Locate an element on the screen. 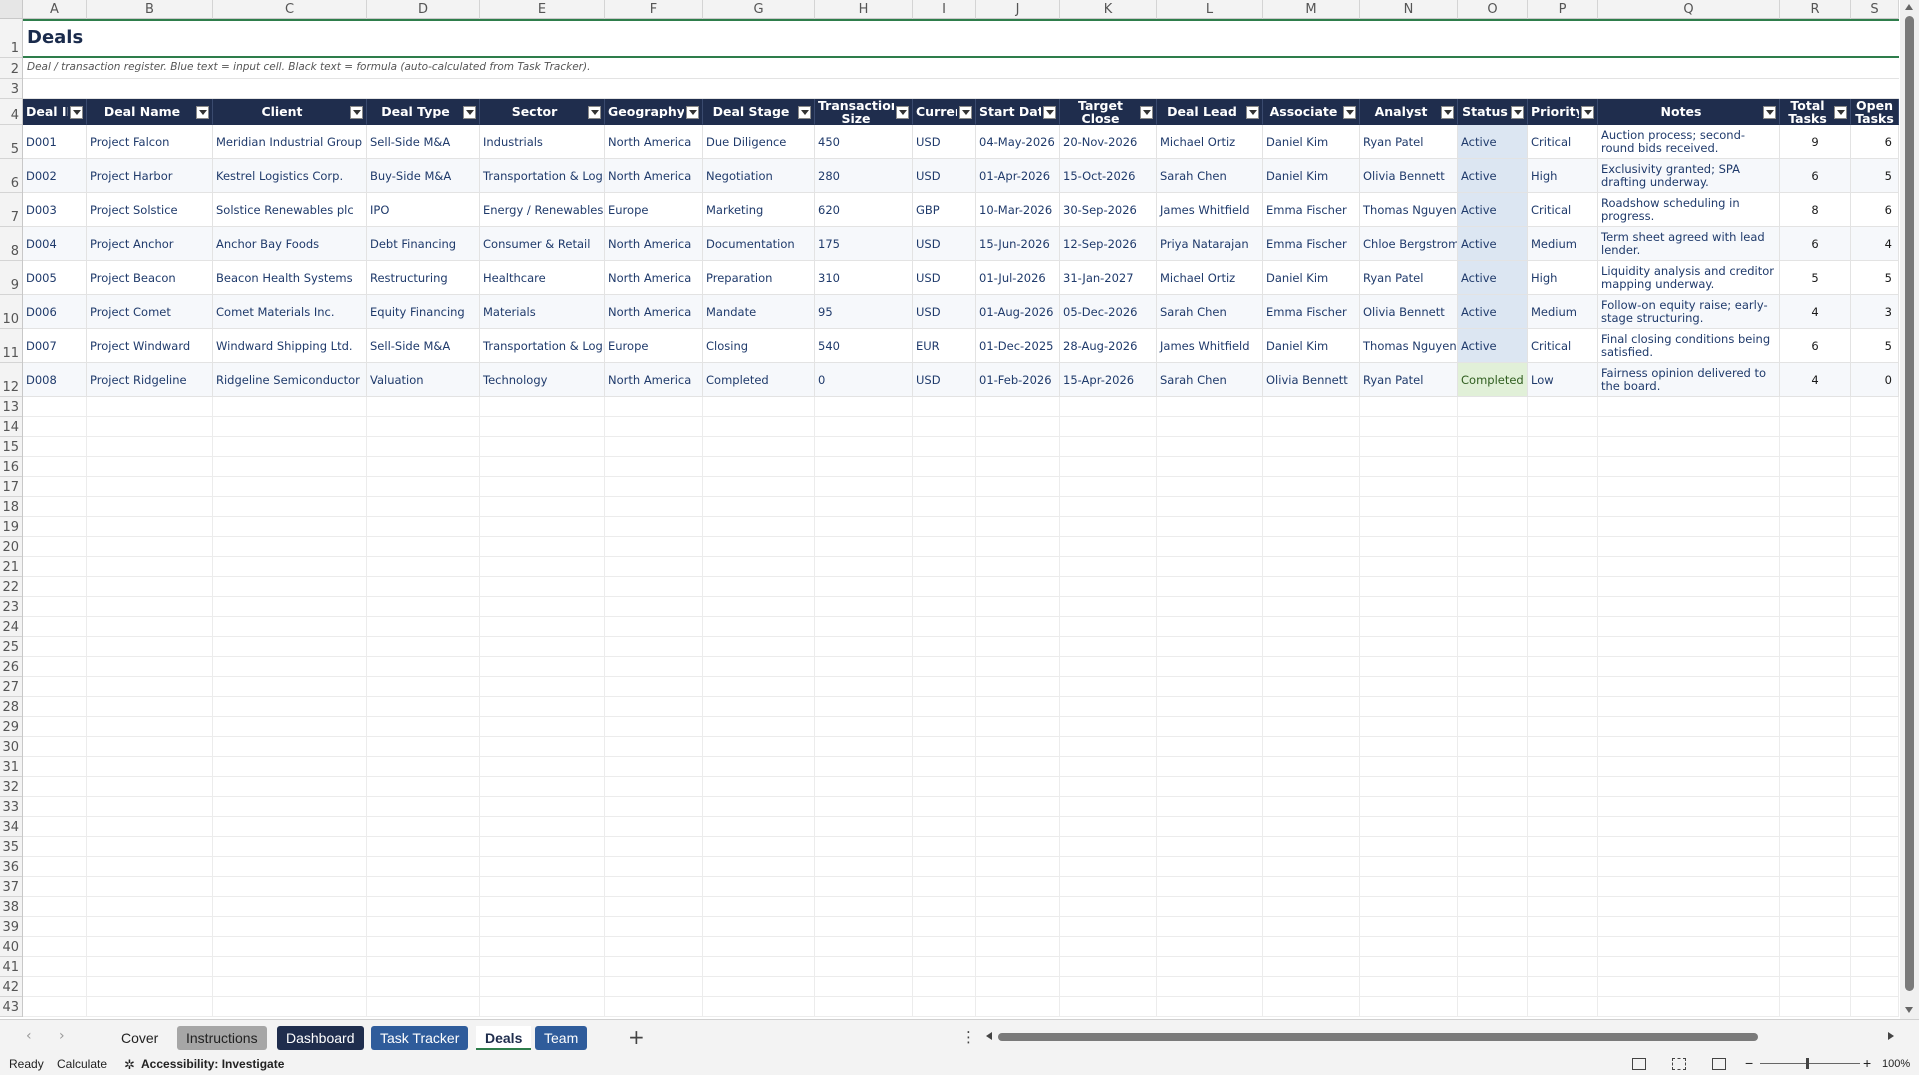 The height and width of the screenshot is (1075, 1919). table-cell-deal-name: Project Beacon is located at coordinates (150, 278).